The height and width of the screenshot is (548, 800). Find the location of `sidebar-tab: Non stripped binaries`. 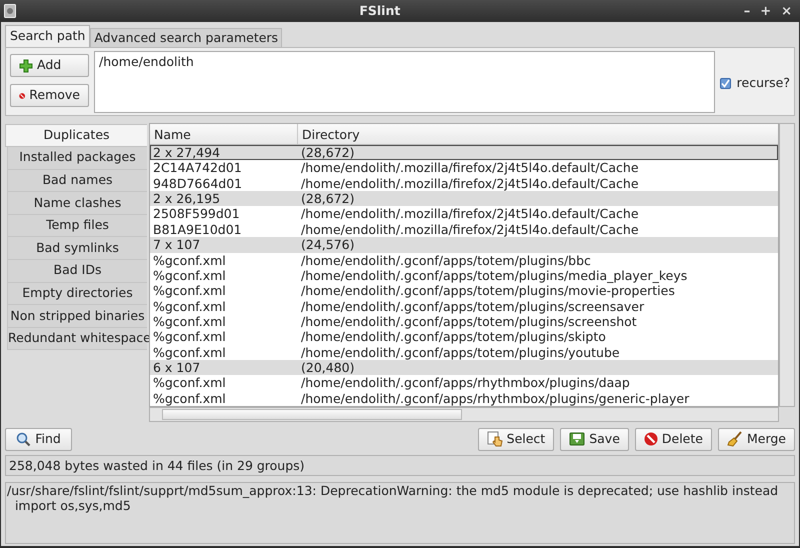

sidebar-tab: Non stripped binaries is located at coordinates (77, 316).